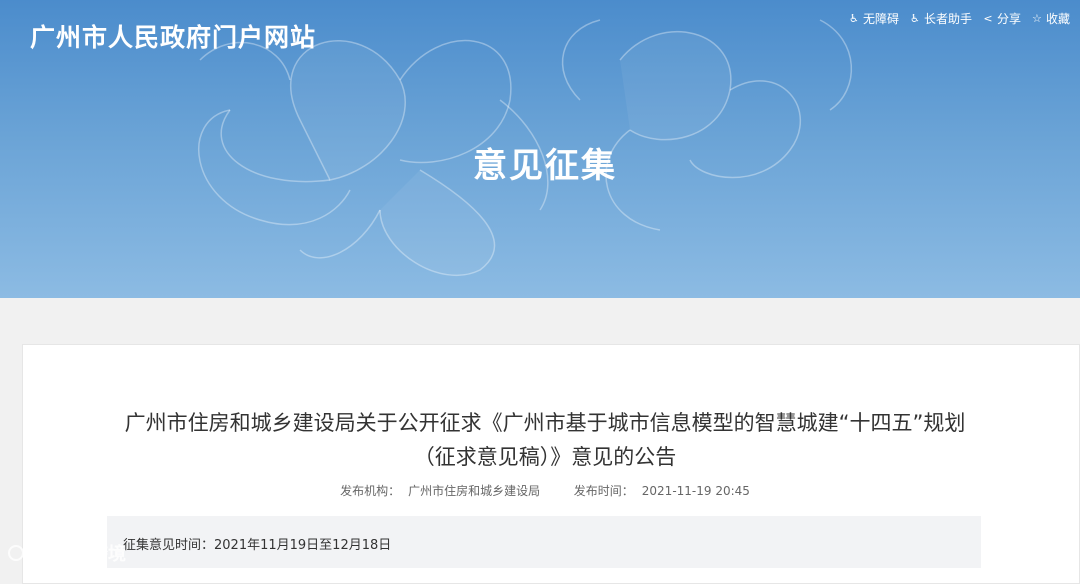  What do you see at coordinates (28, 553) in the screenshot?
I see `watermark-logo-icon` at bounding box center [28, 553].